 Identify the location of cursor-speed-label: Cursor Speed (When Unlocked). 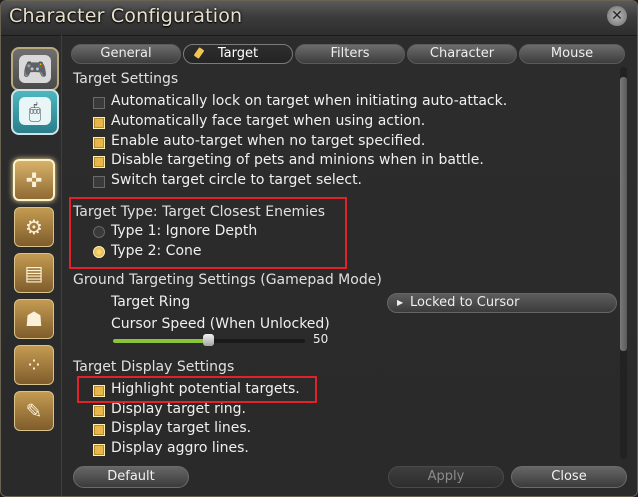
(220, 324).